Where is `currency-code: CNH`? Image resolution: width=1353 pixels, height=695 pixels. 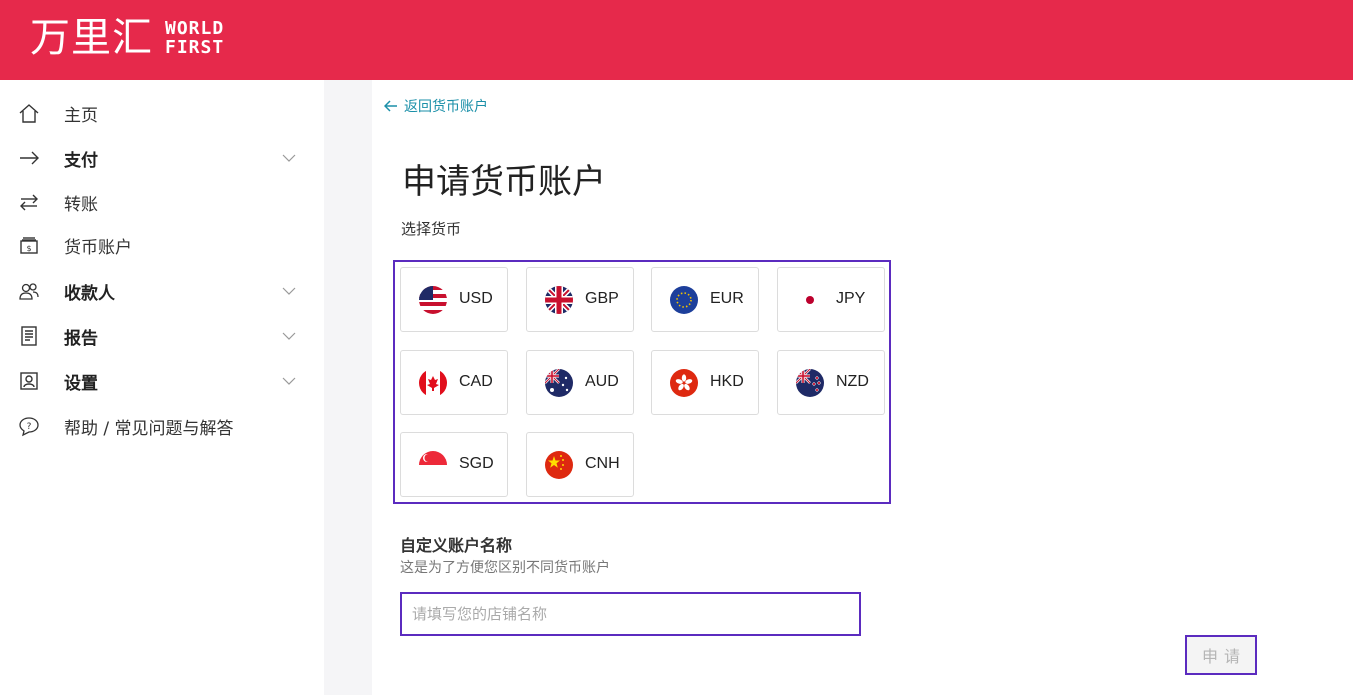
currency-code: CNH is located at coordinates (602, 463).